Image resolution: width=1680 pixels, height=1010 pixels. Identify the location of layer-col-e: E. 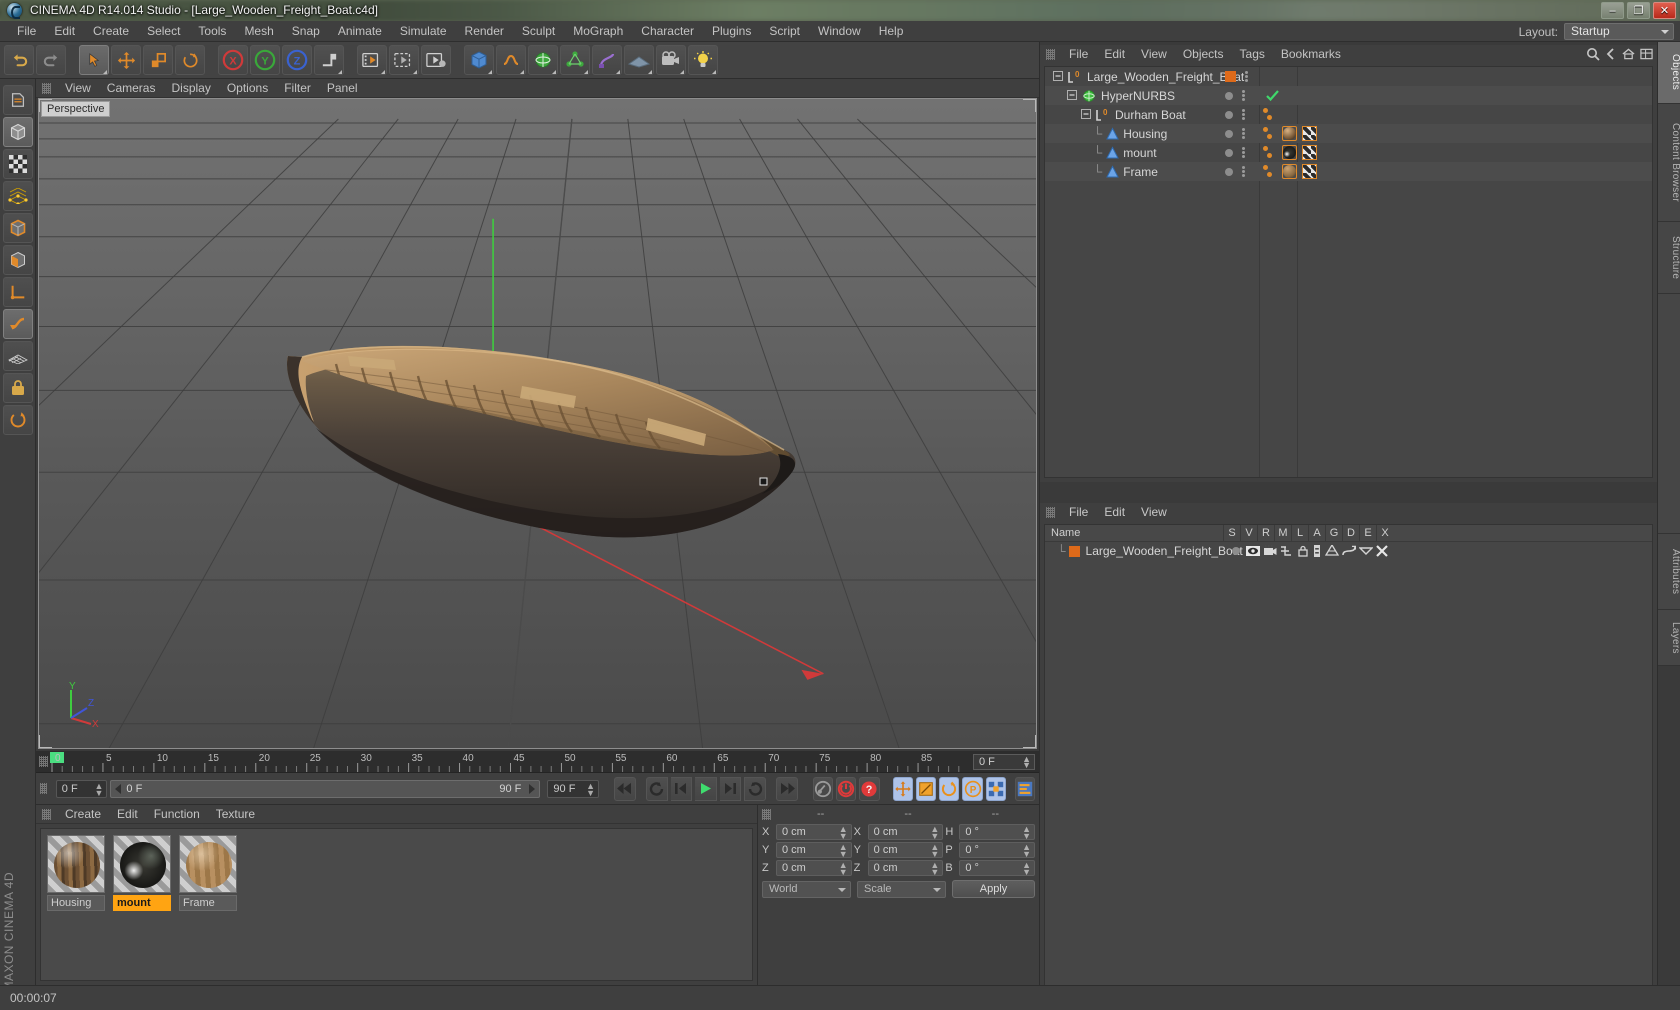
(1367, 533).